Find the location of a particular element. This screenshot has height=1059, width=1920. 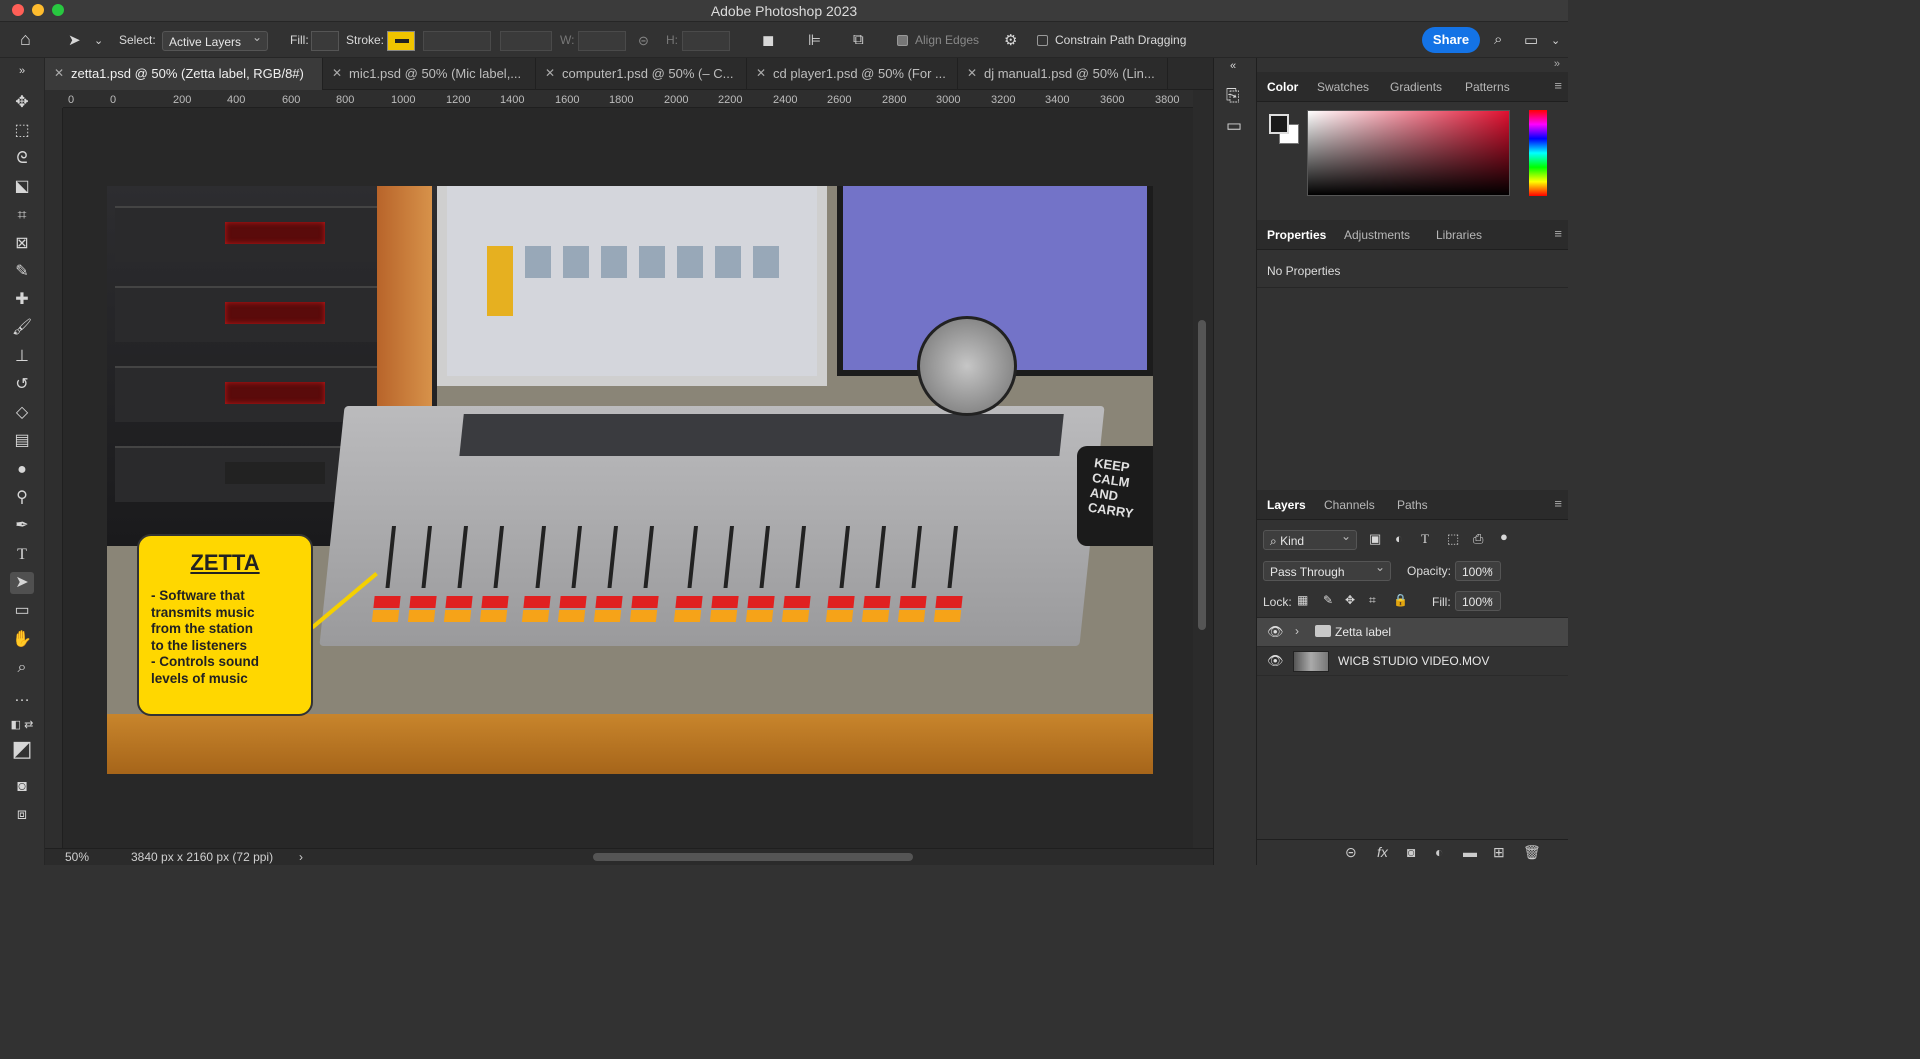

clone-stamp-tool-icon: ⊥ is located at coordinates (22, 357).